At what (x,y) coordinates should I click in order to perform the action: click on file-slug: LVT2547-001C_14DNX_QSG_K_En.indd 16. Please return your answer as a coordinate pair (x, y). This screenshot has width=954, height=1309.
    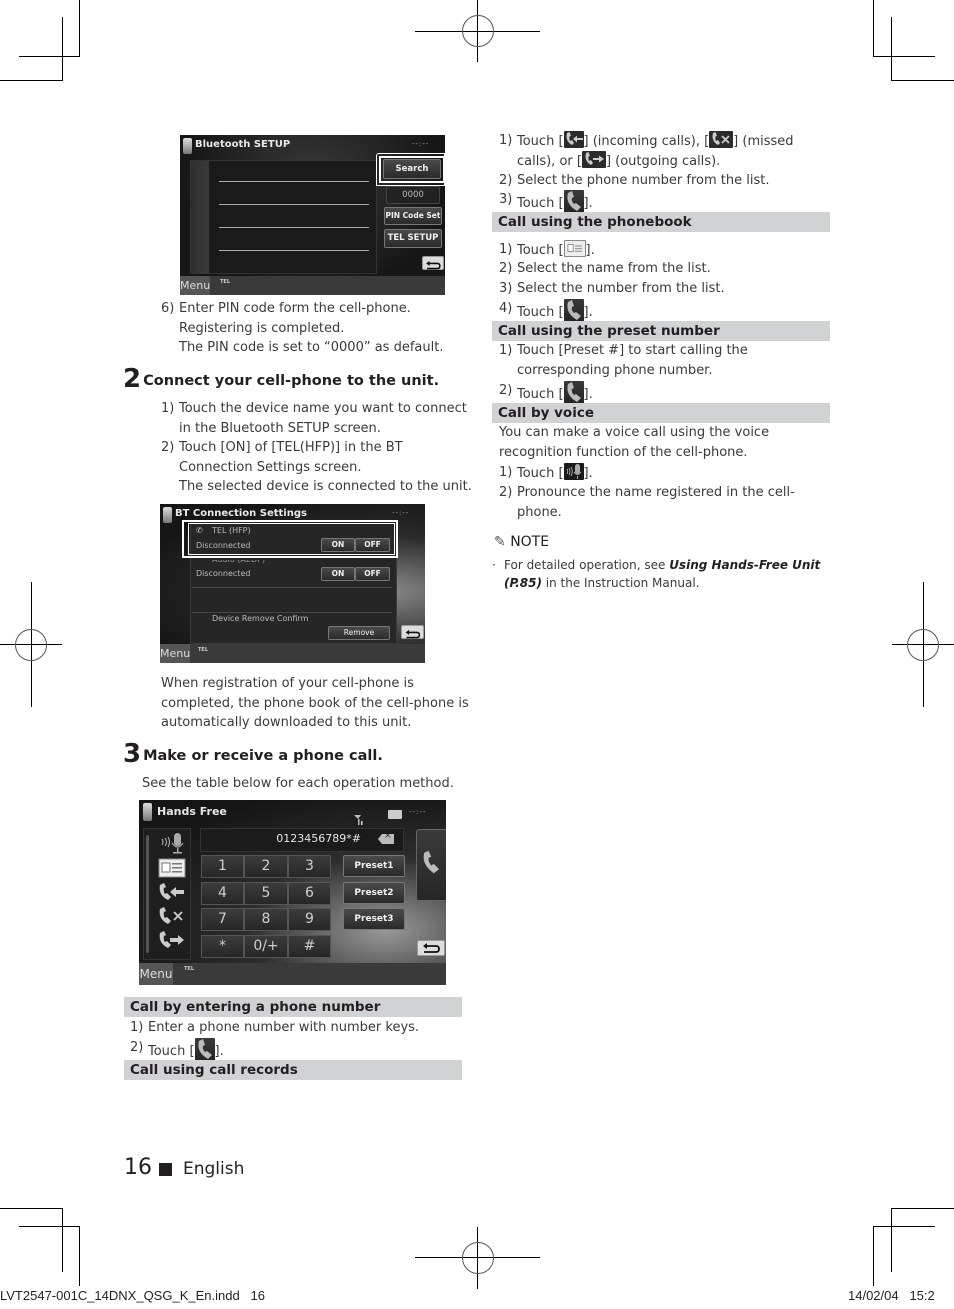
    Looking at the image, I should click on (132, 1295).